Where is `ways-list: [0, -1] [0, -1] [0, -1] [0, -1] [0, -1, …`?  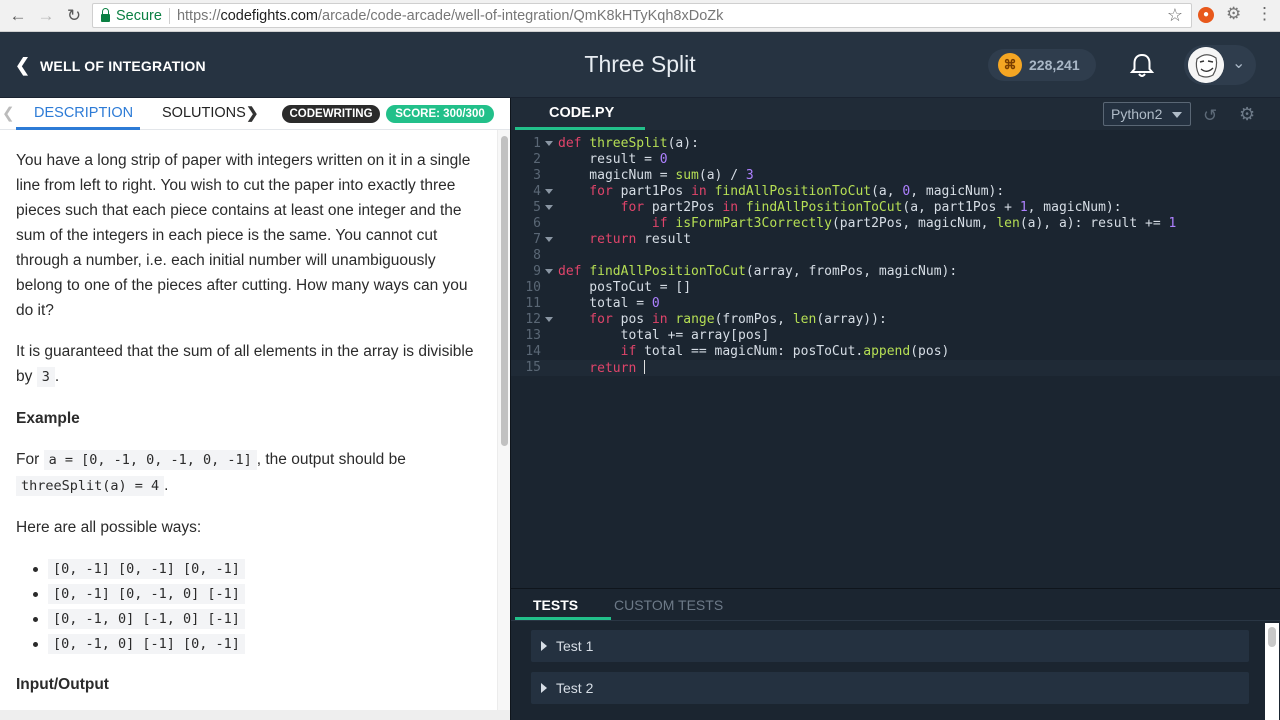
ways-list: [0, -1] [0, -1] [0, -1] [0, -1] [0, -1, … is located at coordinates (250, 606).